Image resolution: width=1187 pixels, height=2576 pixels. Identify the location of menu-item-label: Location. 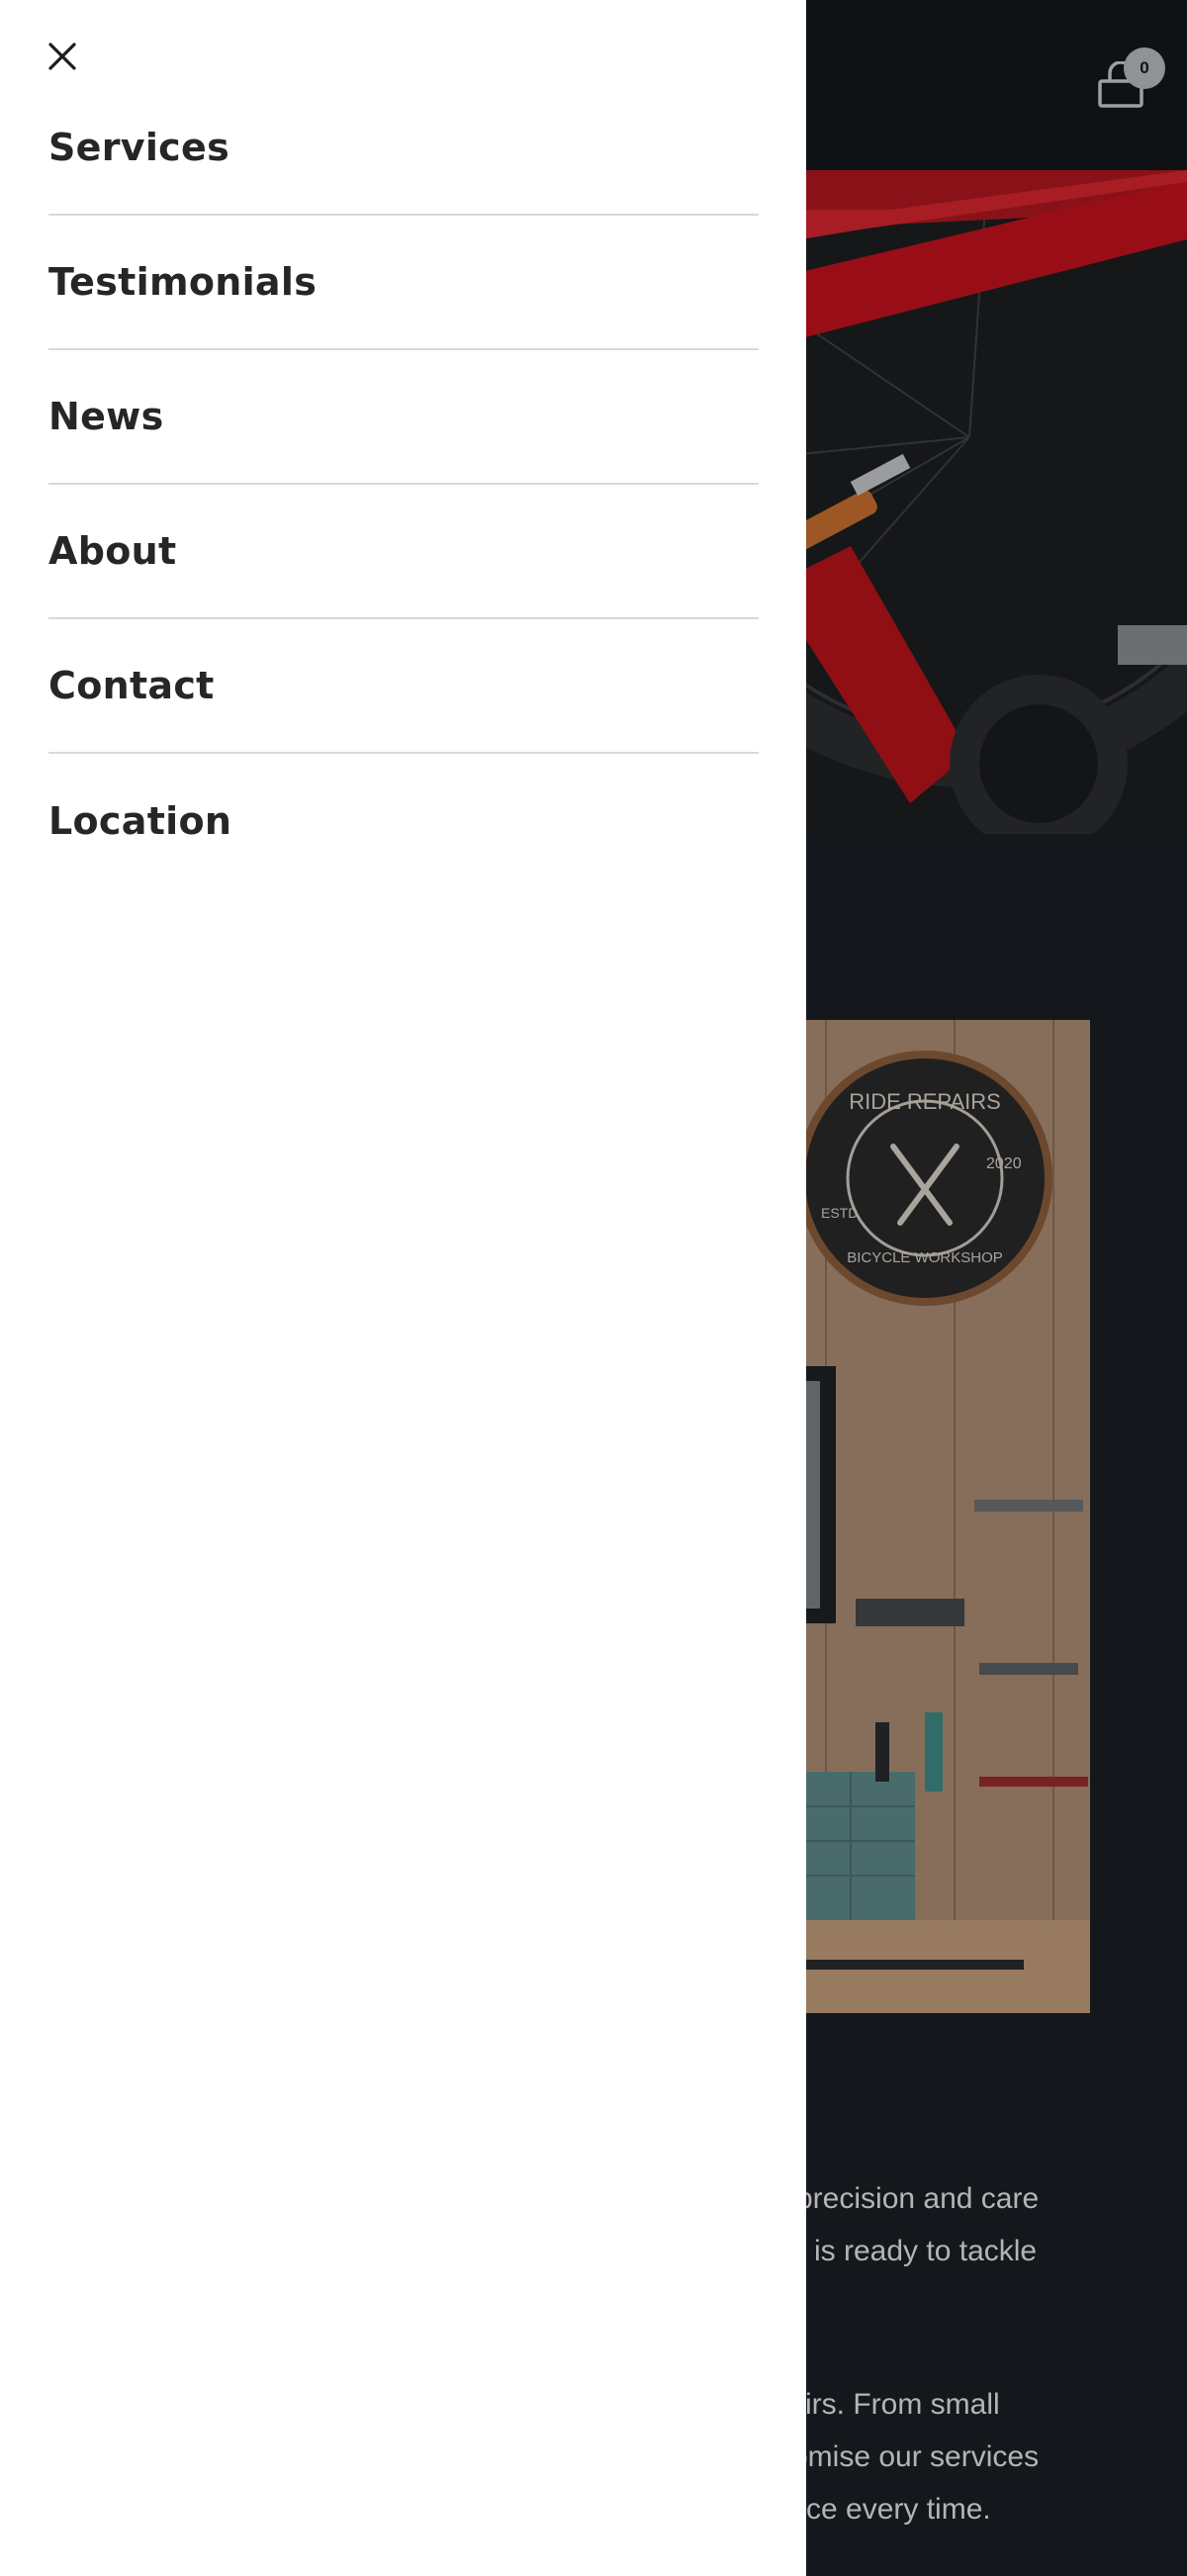
(139, 821).